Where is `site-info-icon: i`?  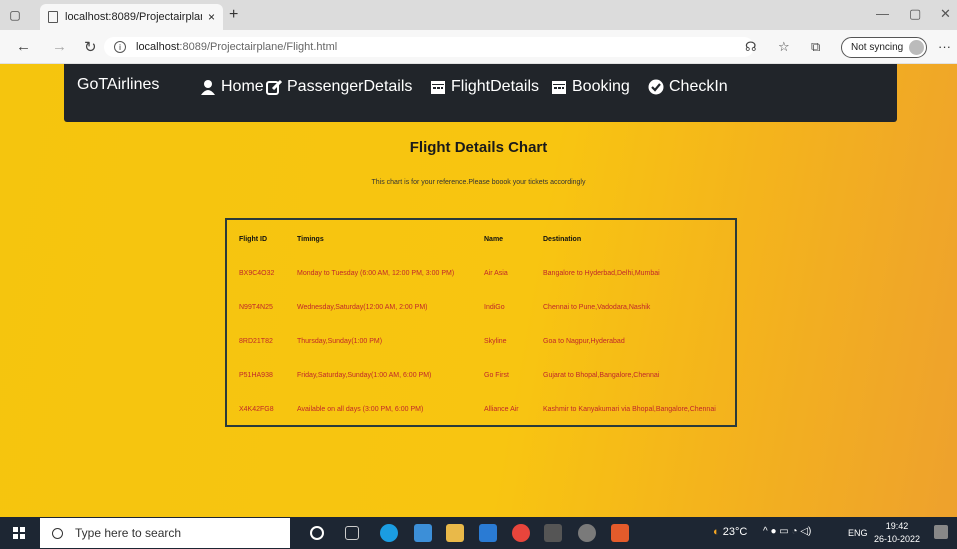 site-info-icon: i is located at coordinates (120, 47).